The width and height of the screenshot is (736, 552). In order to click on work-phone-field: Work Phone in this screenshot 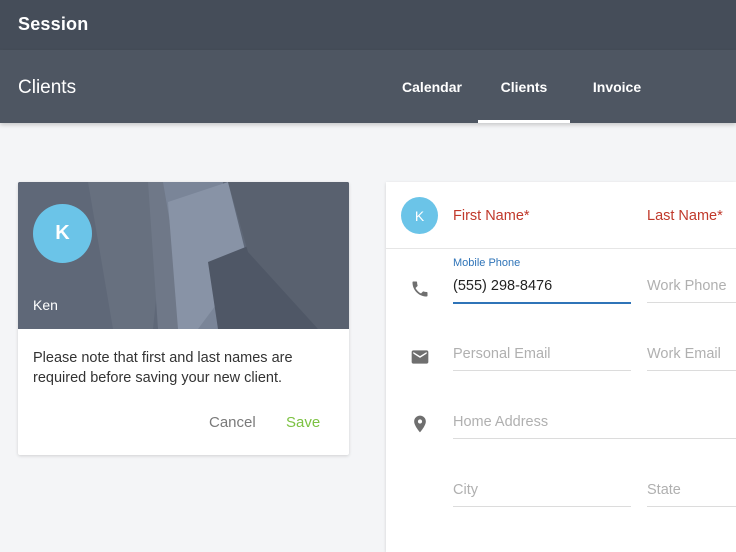, I will do `click(691, 286)`.